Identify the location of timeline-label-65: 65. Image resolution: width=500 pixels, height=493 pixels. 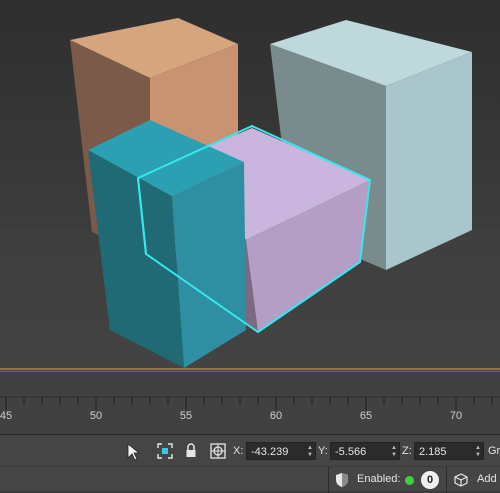
(366, 416).